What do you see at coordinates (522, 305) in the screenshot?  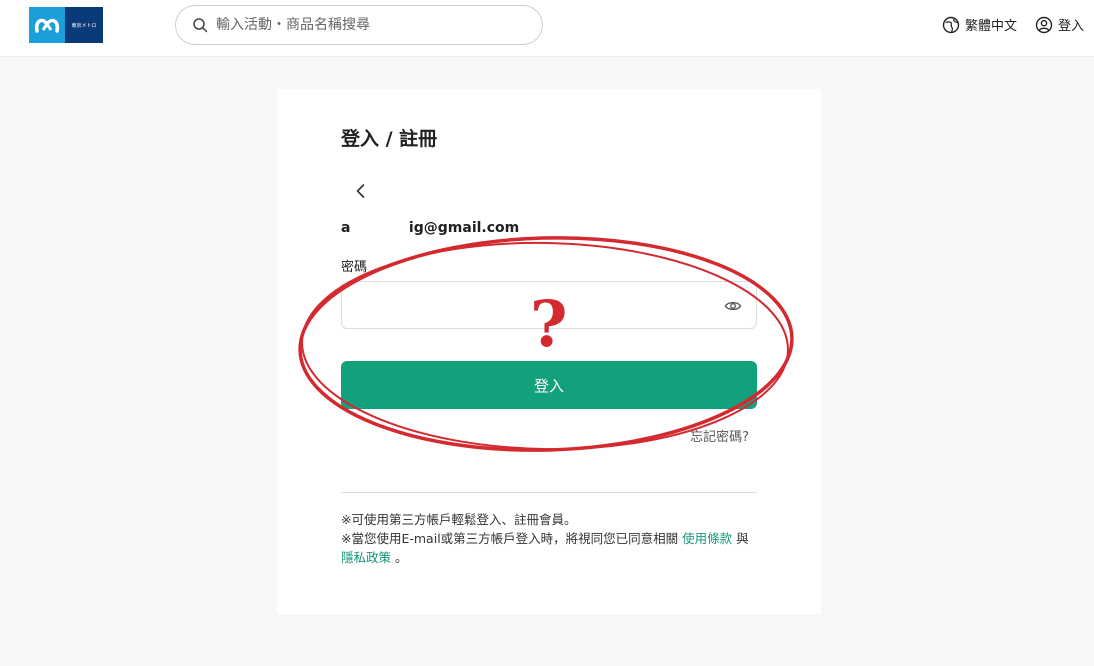 I see `password-input` at bounding box center [522, 305].